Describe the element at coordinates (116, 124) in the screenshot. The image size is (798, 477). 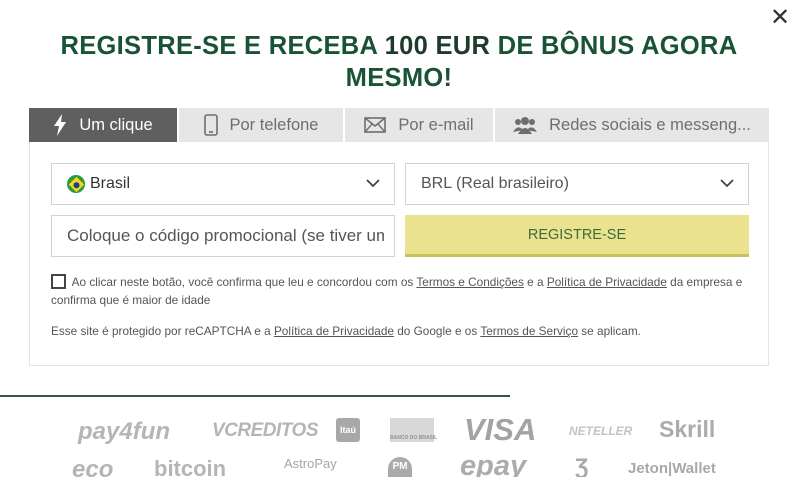
I see `tab-label: Um clique` at that location.